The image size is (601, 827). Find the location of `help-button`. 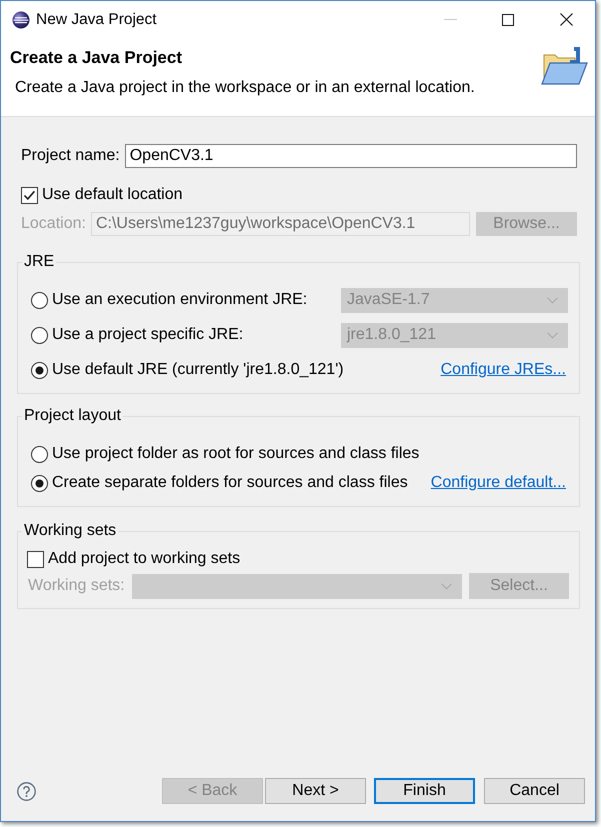

help-button is located at coordinates (26, 791).